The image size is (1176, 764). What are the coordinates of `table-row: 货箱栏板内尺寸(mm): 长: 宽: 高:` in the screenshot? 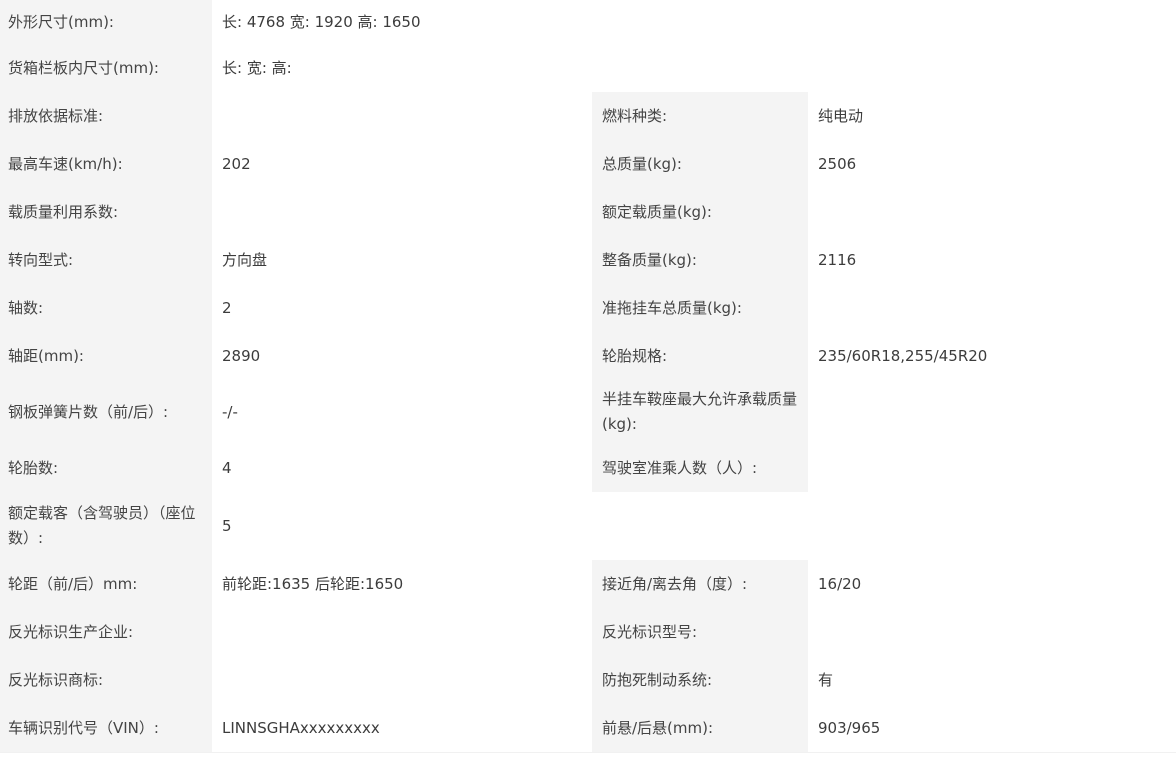 It's located at (588, 68).